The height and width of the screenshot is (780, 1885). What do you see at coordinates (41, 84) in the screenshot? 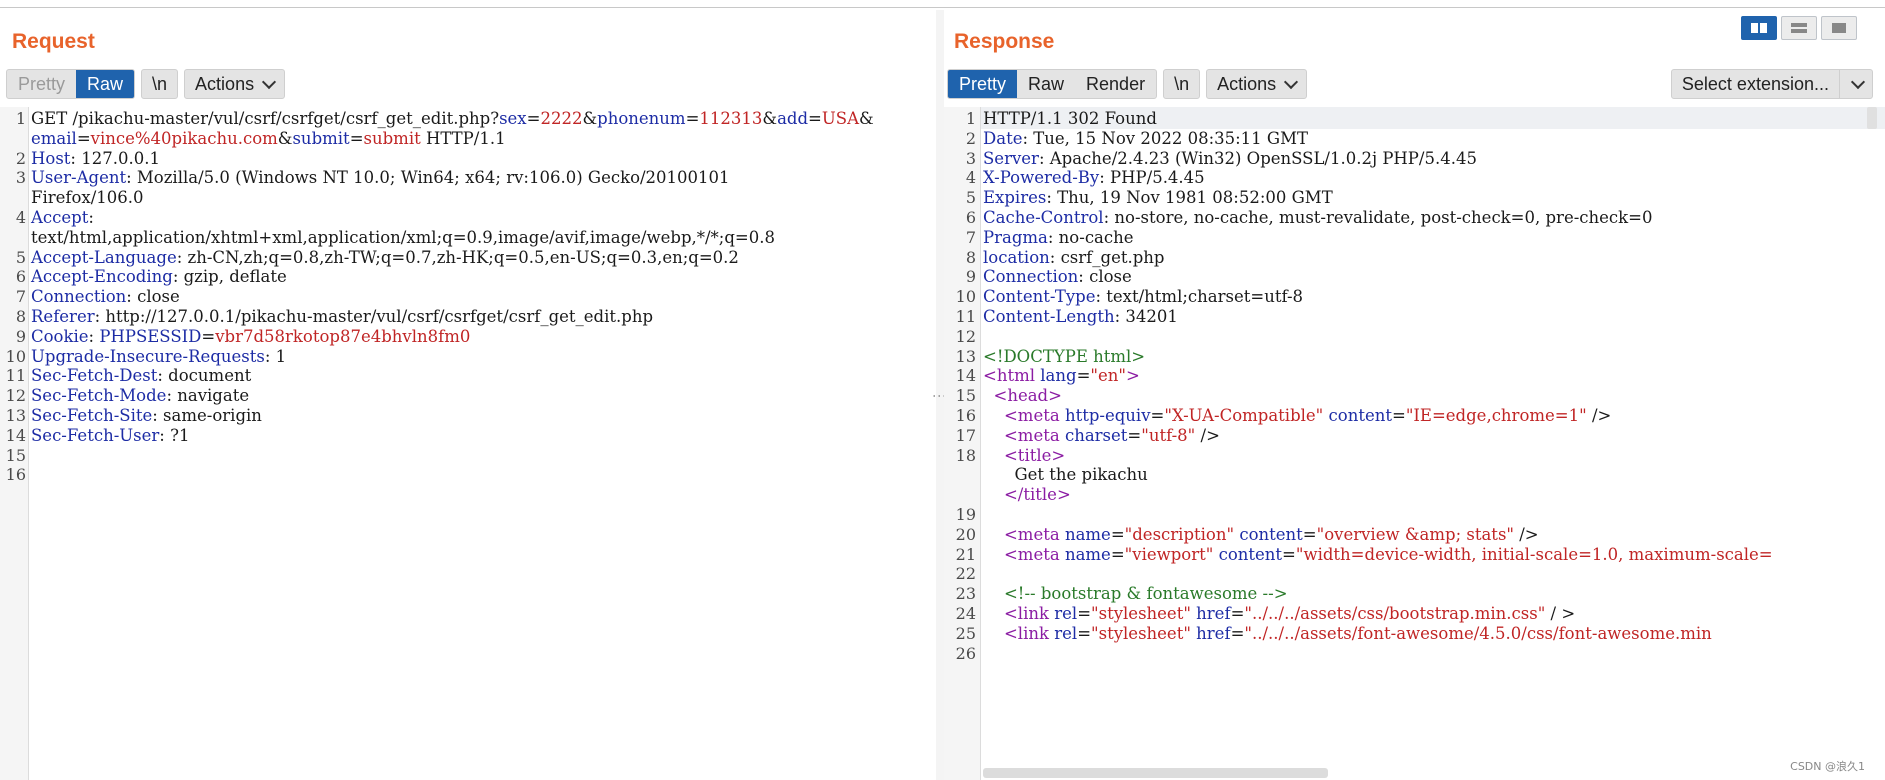
I see `request-tab-pretty: Pretty` at bounding box center [41, 84].